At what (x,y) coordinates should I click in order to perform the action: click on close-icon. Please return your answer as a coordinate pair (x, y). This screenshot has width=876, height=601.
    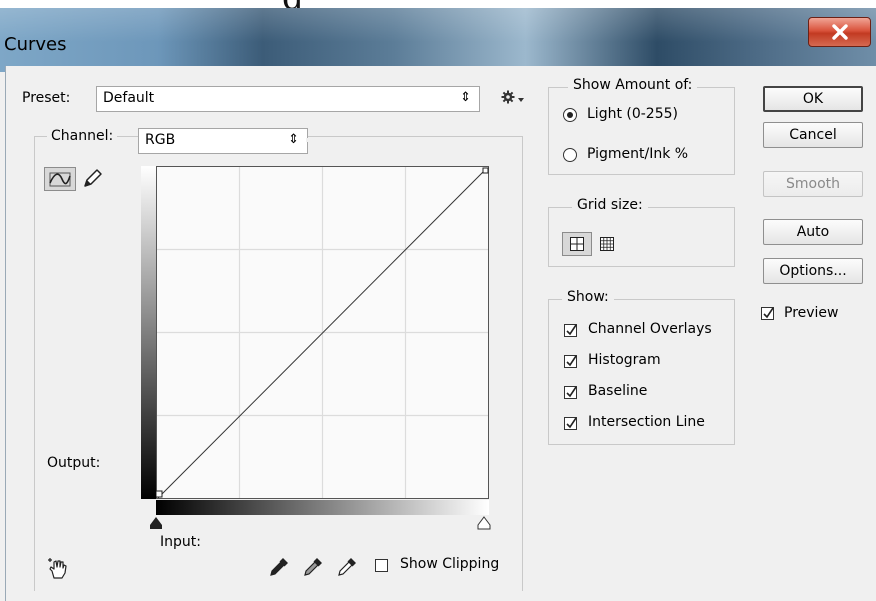
    Looking at the image, I should click on (839, 32).